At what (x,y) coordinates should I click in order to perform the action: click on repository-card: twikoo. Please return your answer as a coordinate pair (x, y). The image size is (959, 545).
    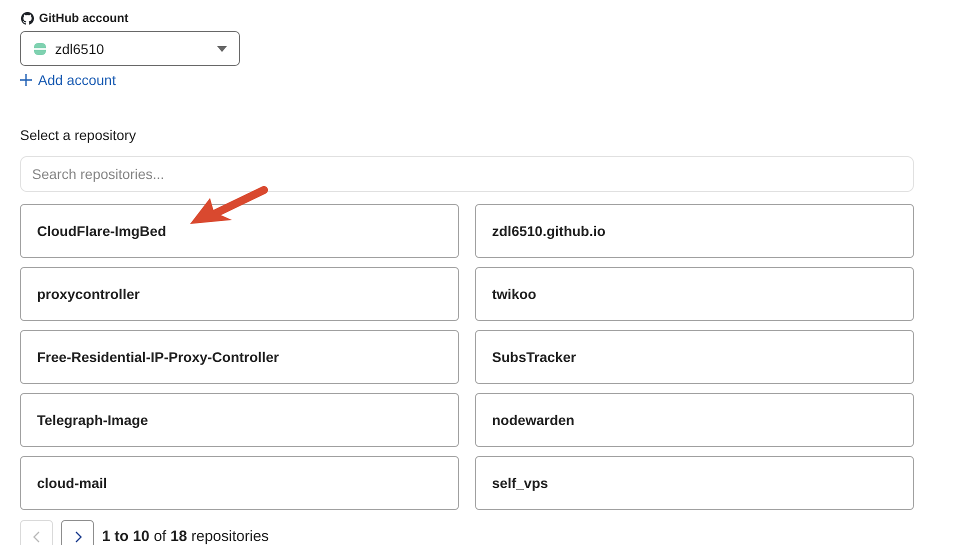
    Looking at the image, I should click on (694, 294).